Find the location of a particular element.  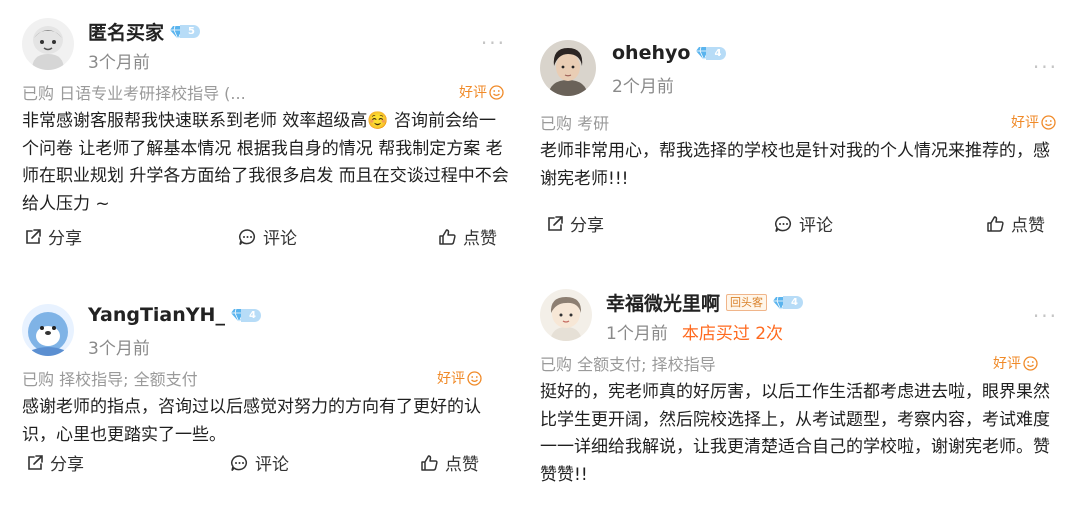

username: YangTianYH_ 4 is located at coordinates (174, 315).